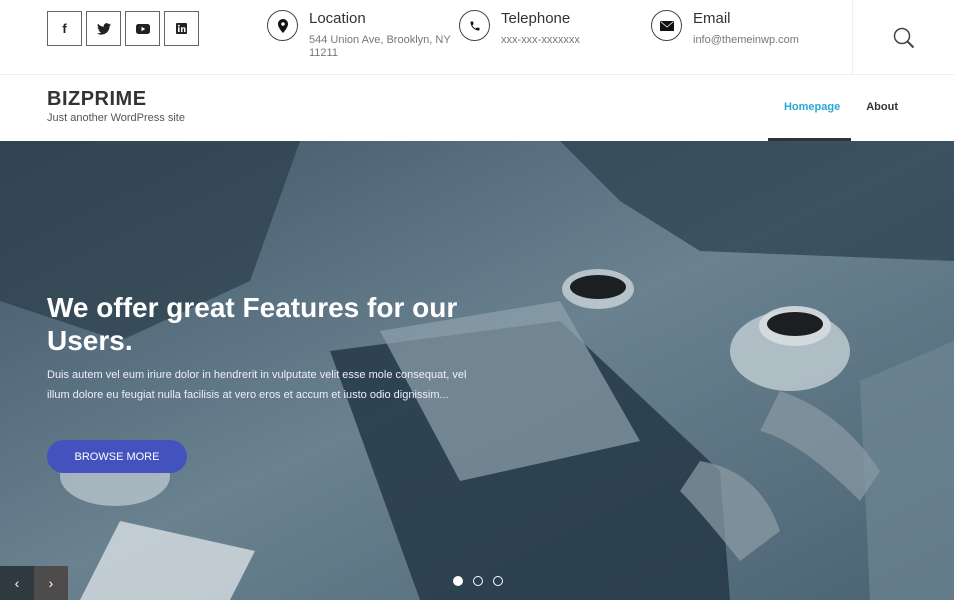 This screenshot has width=954, height=600. I want to click on browse-more-button: BROWSE MORE, so click(117, 456).